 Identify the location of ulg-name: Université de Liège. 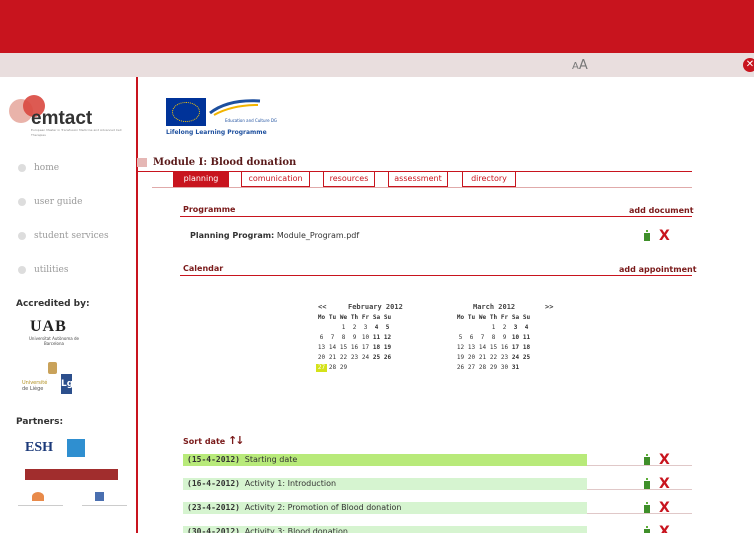
(34, 386).